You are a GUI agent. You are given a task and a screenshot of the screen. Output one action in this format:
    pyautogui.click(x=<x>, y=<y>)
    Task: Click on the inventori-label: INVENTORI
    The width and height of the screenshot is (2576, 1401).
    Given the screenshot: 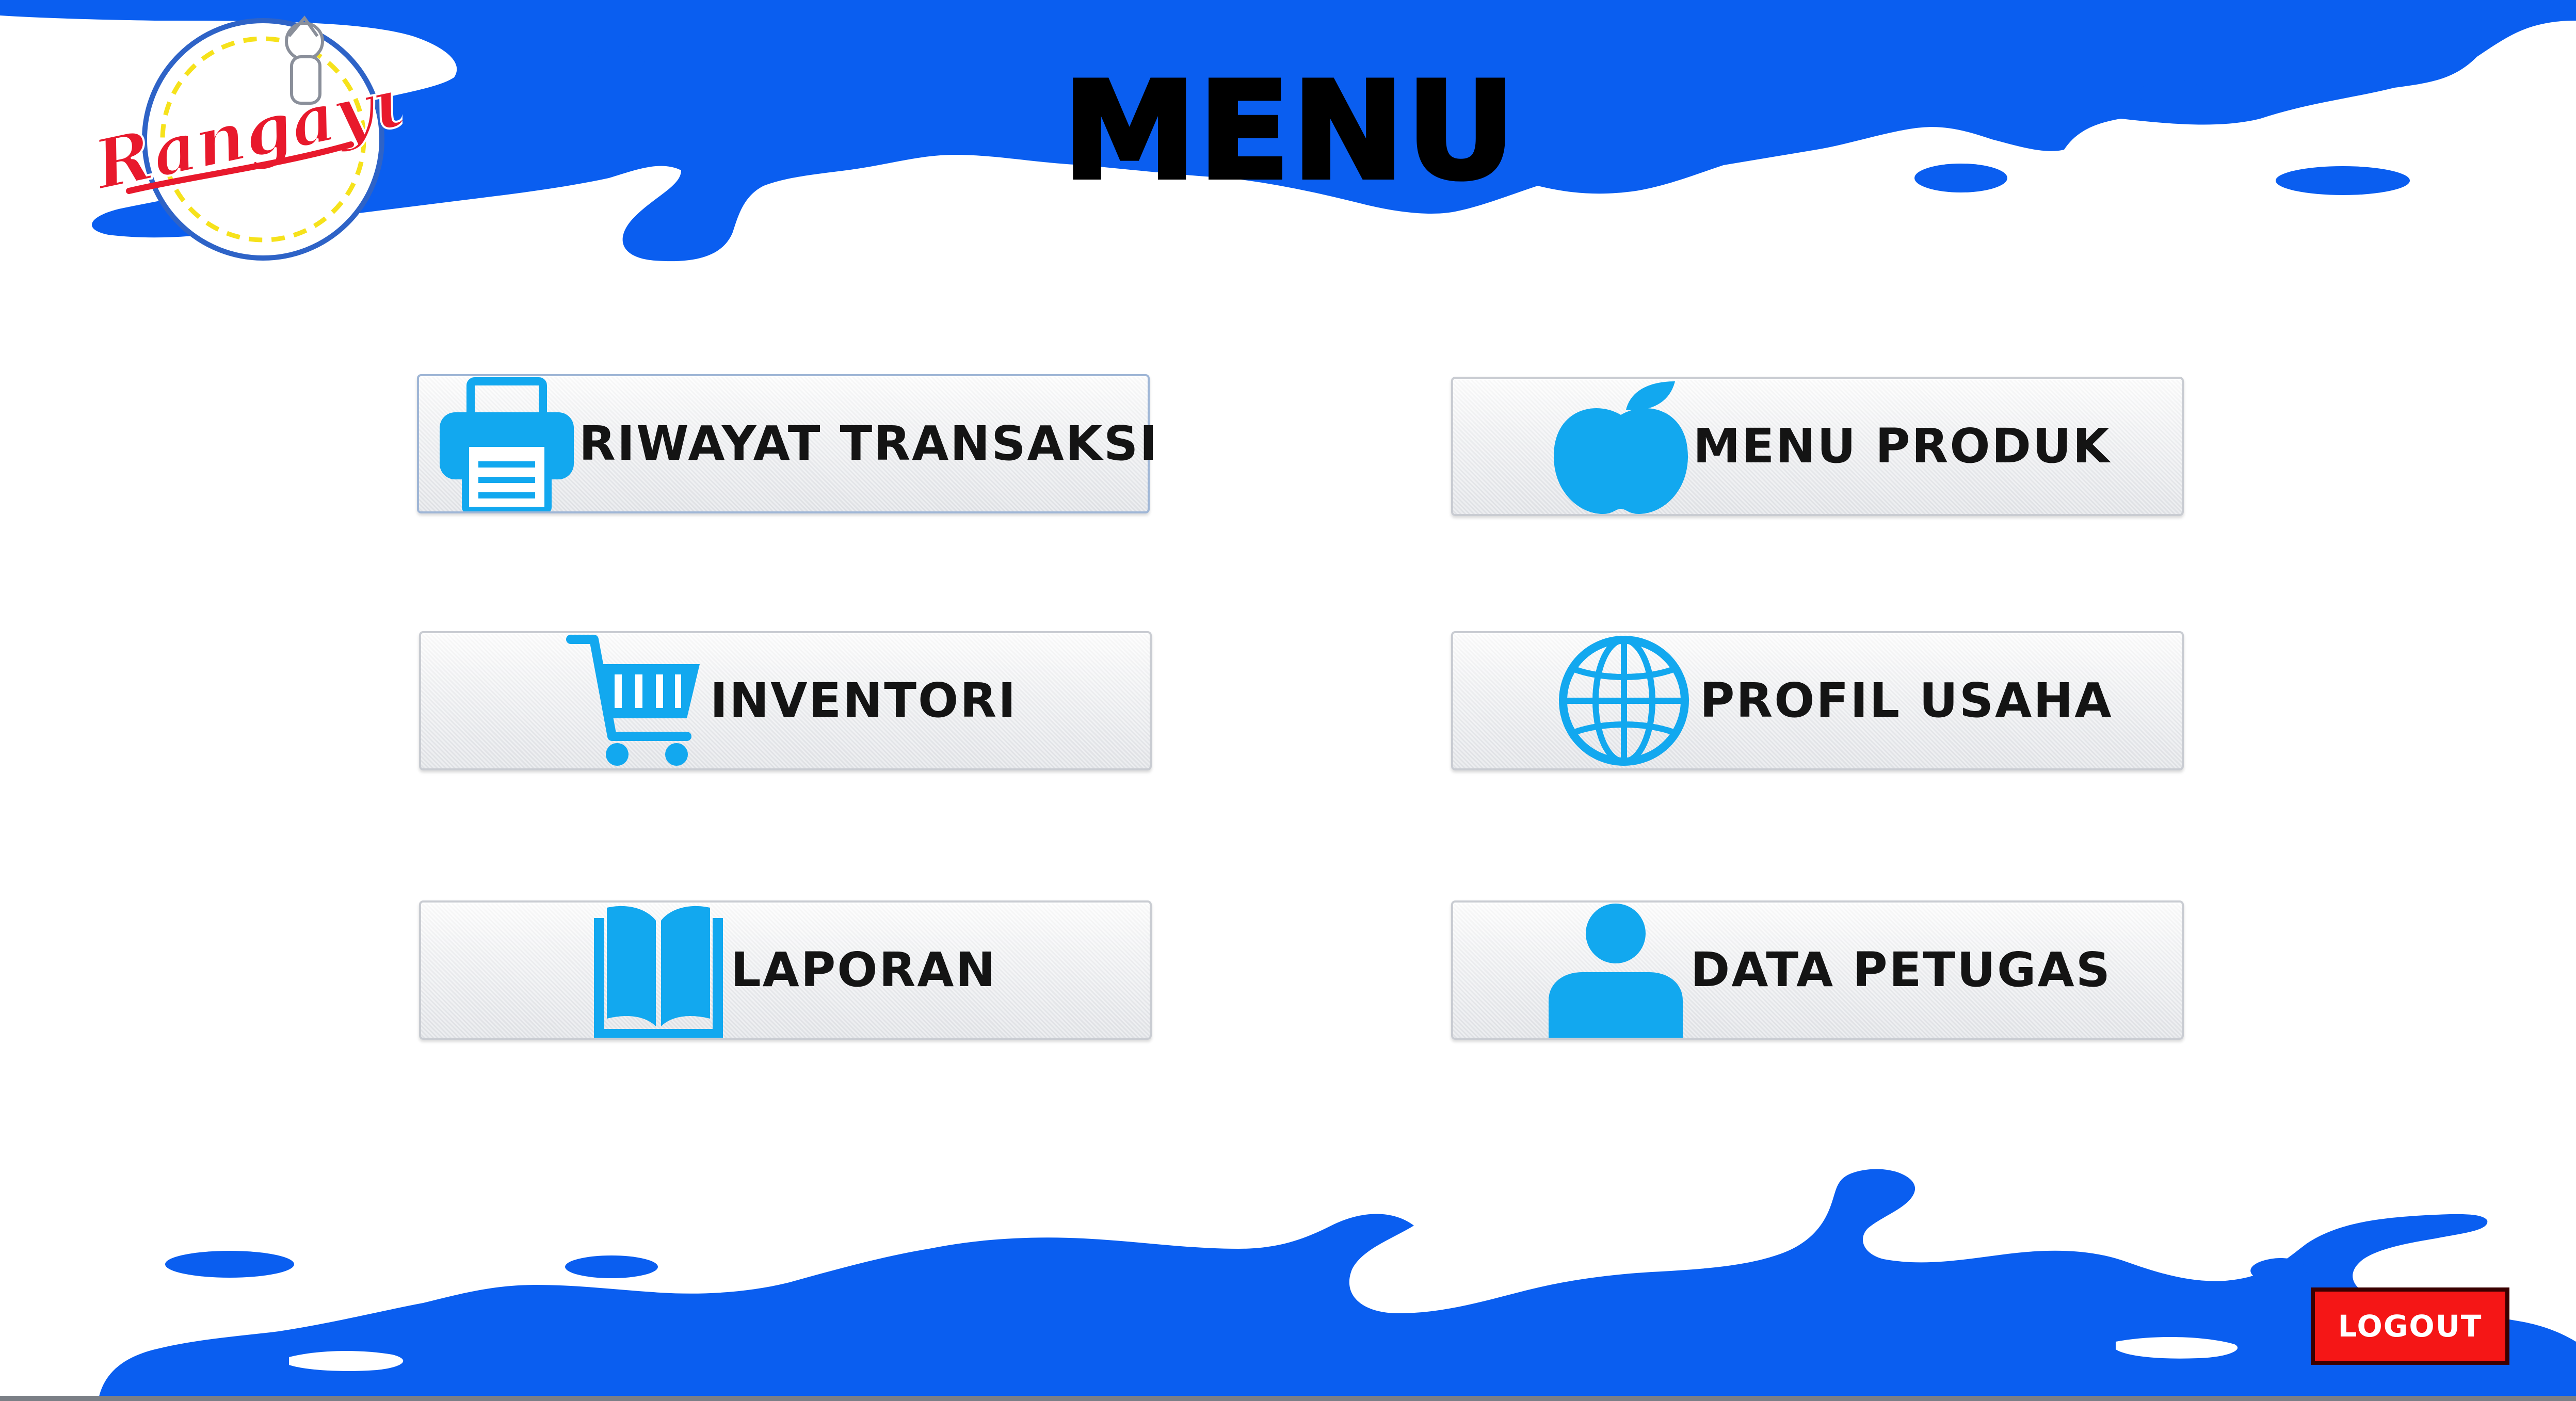 What is the action you would take?
    pyautogui.click(x=864, y=700)
    